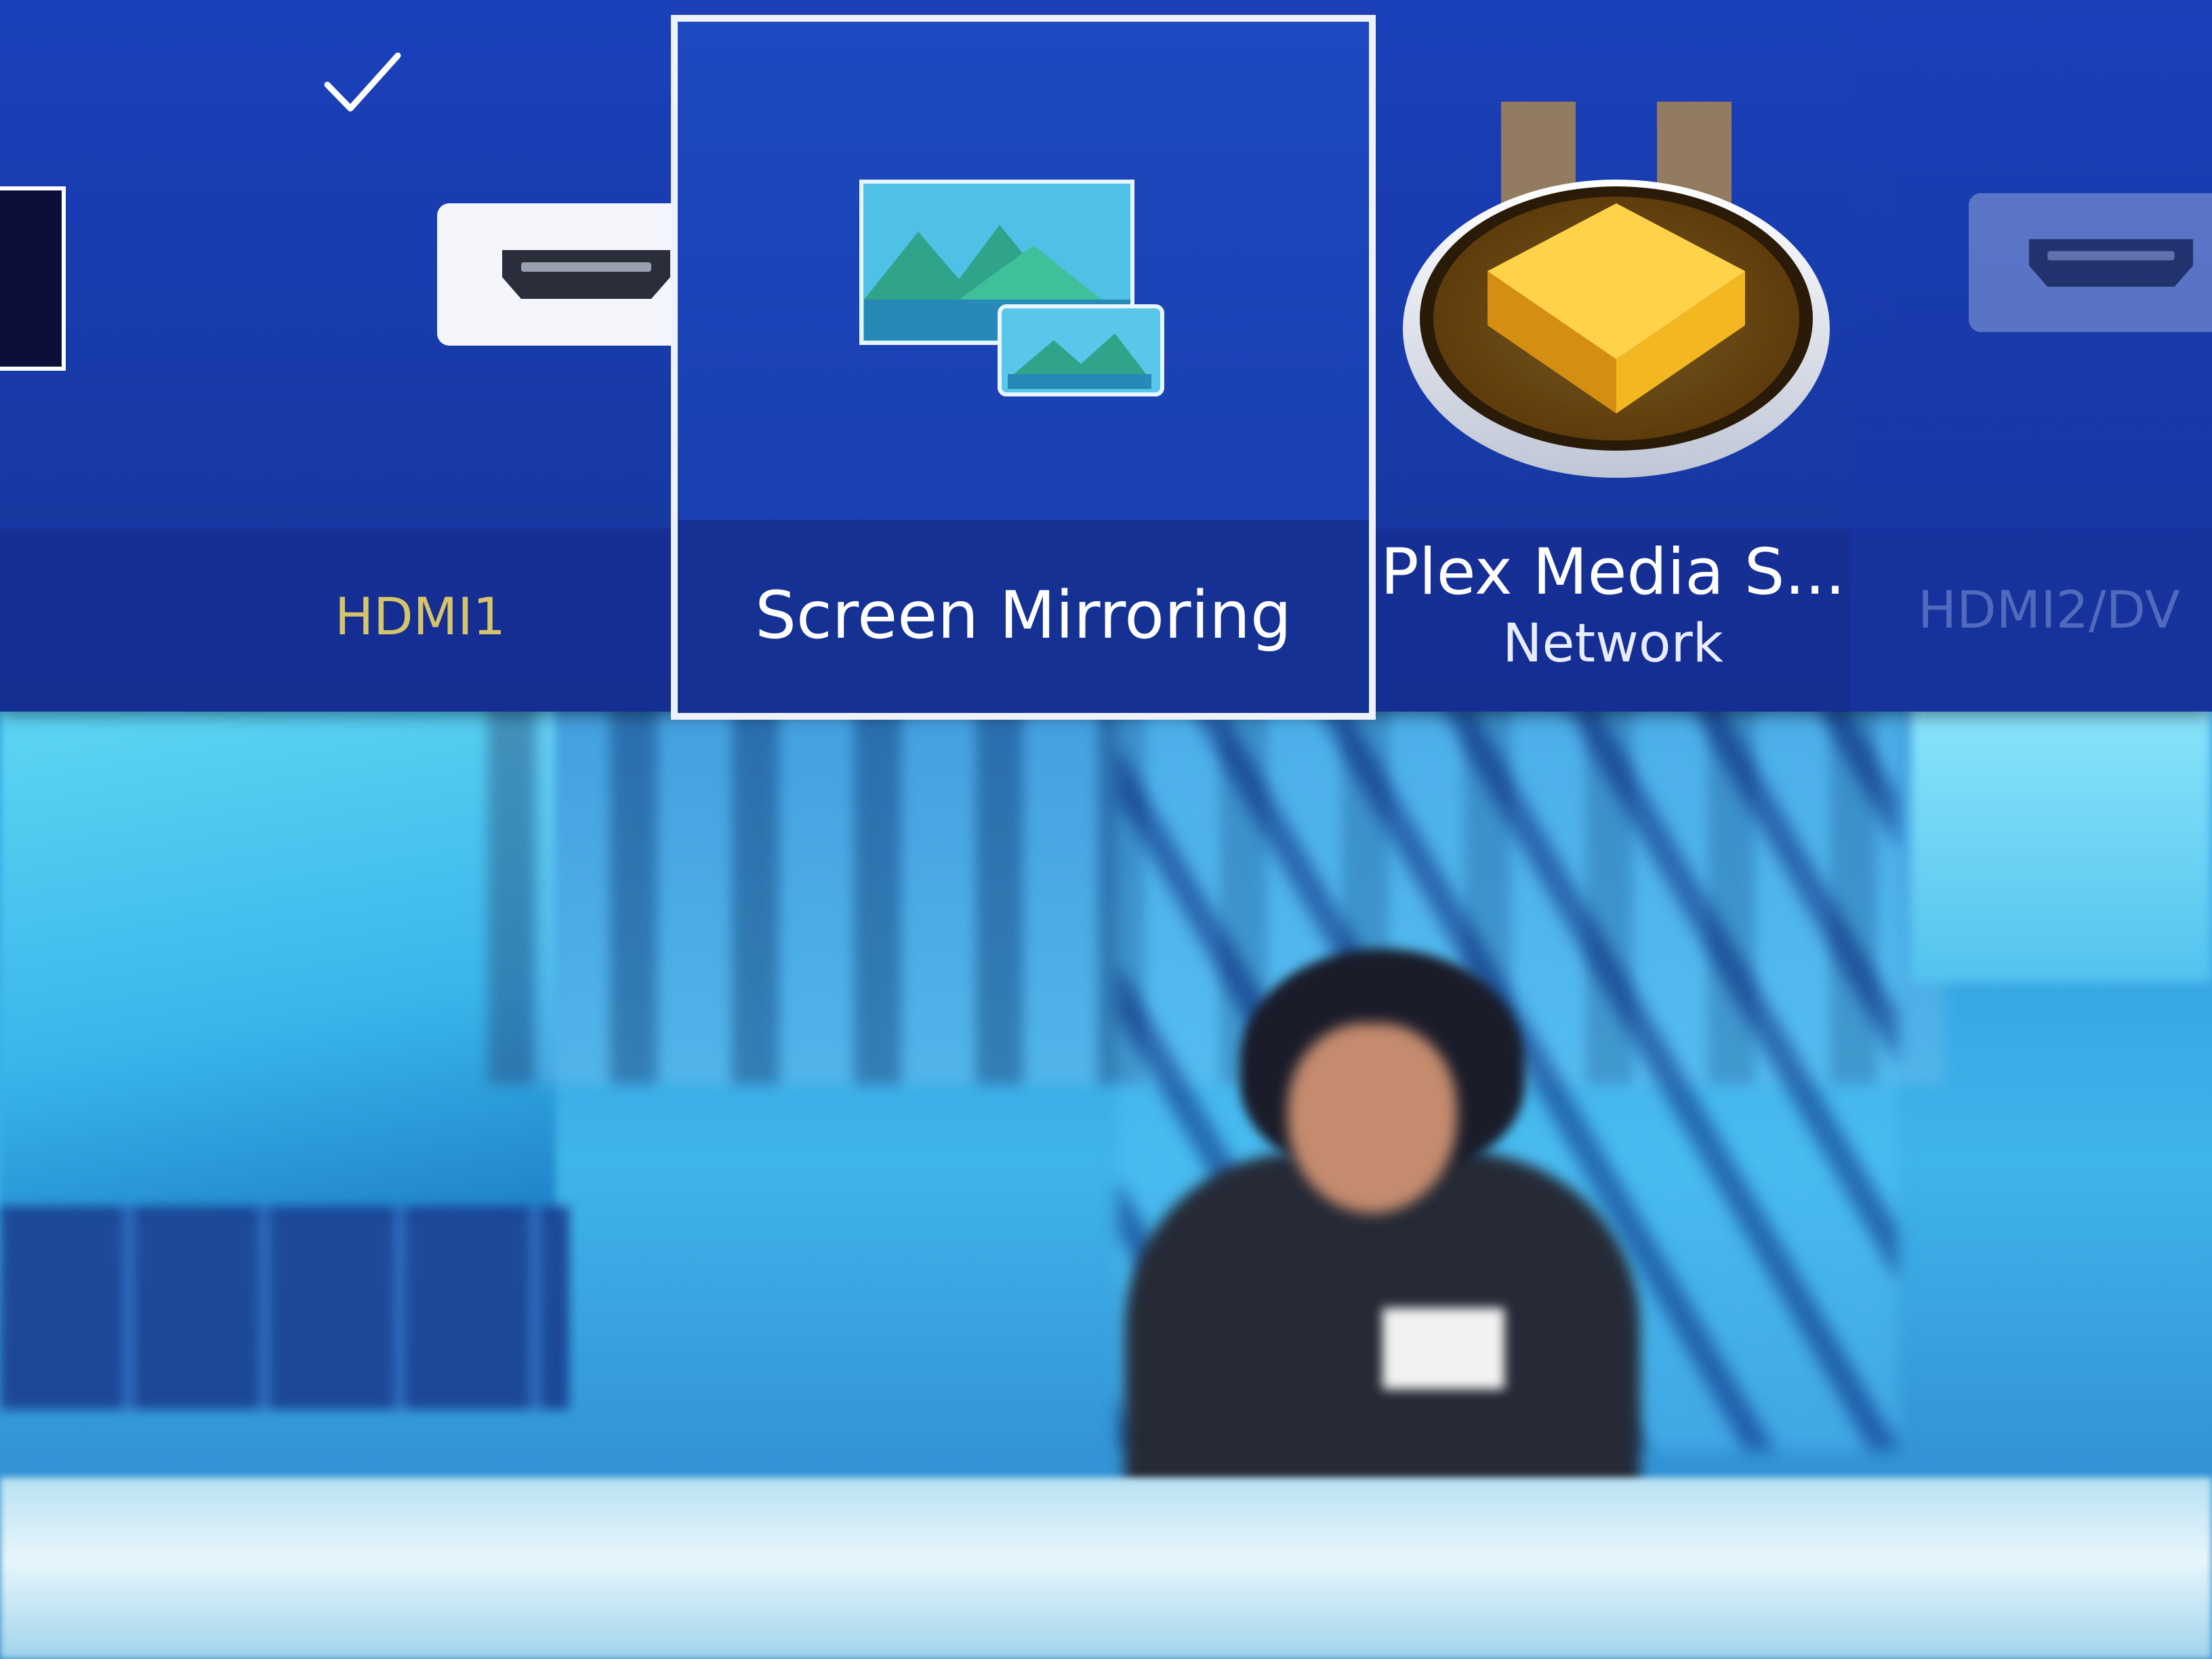  Describe the element at coordinates (278, 962) in the screenshot. I see `studio-backdrop-left` at that location.